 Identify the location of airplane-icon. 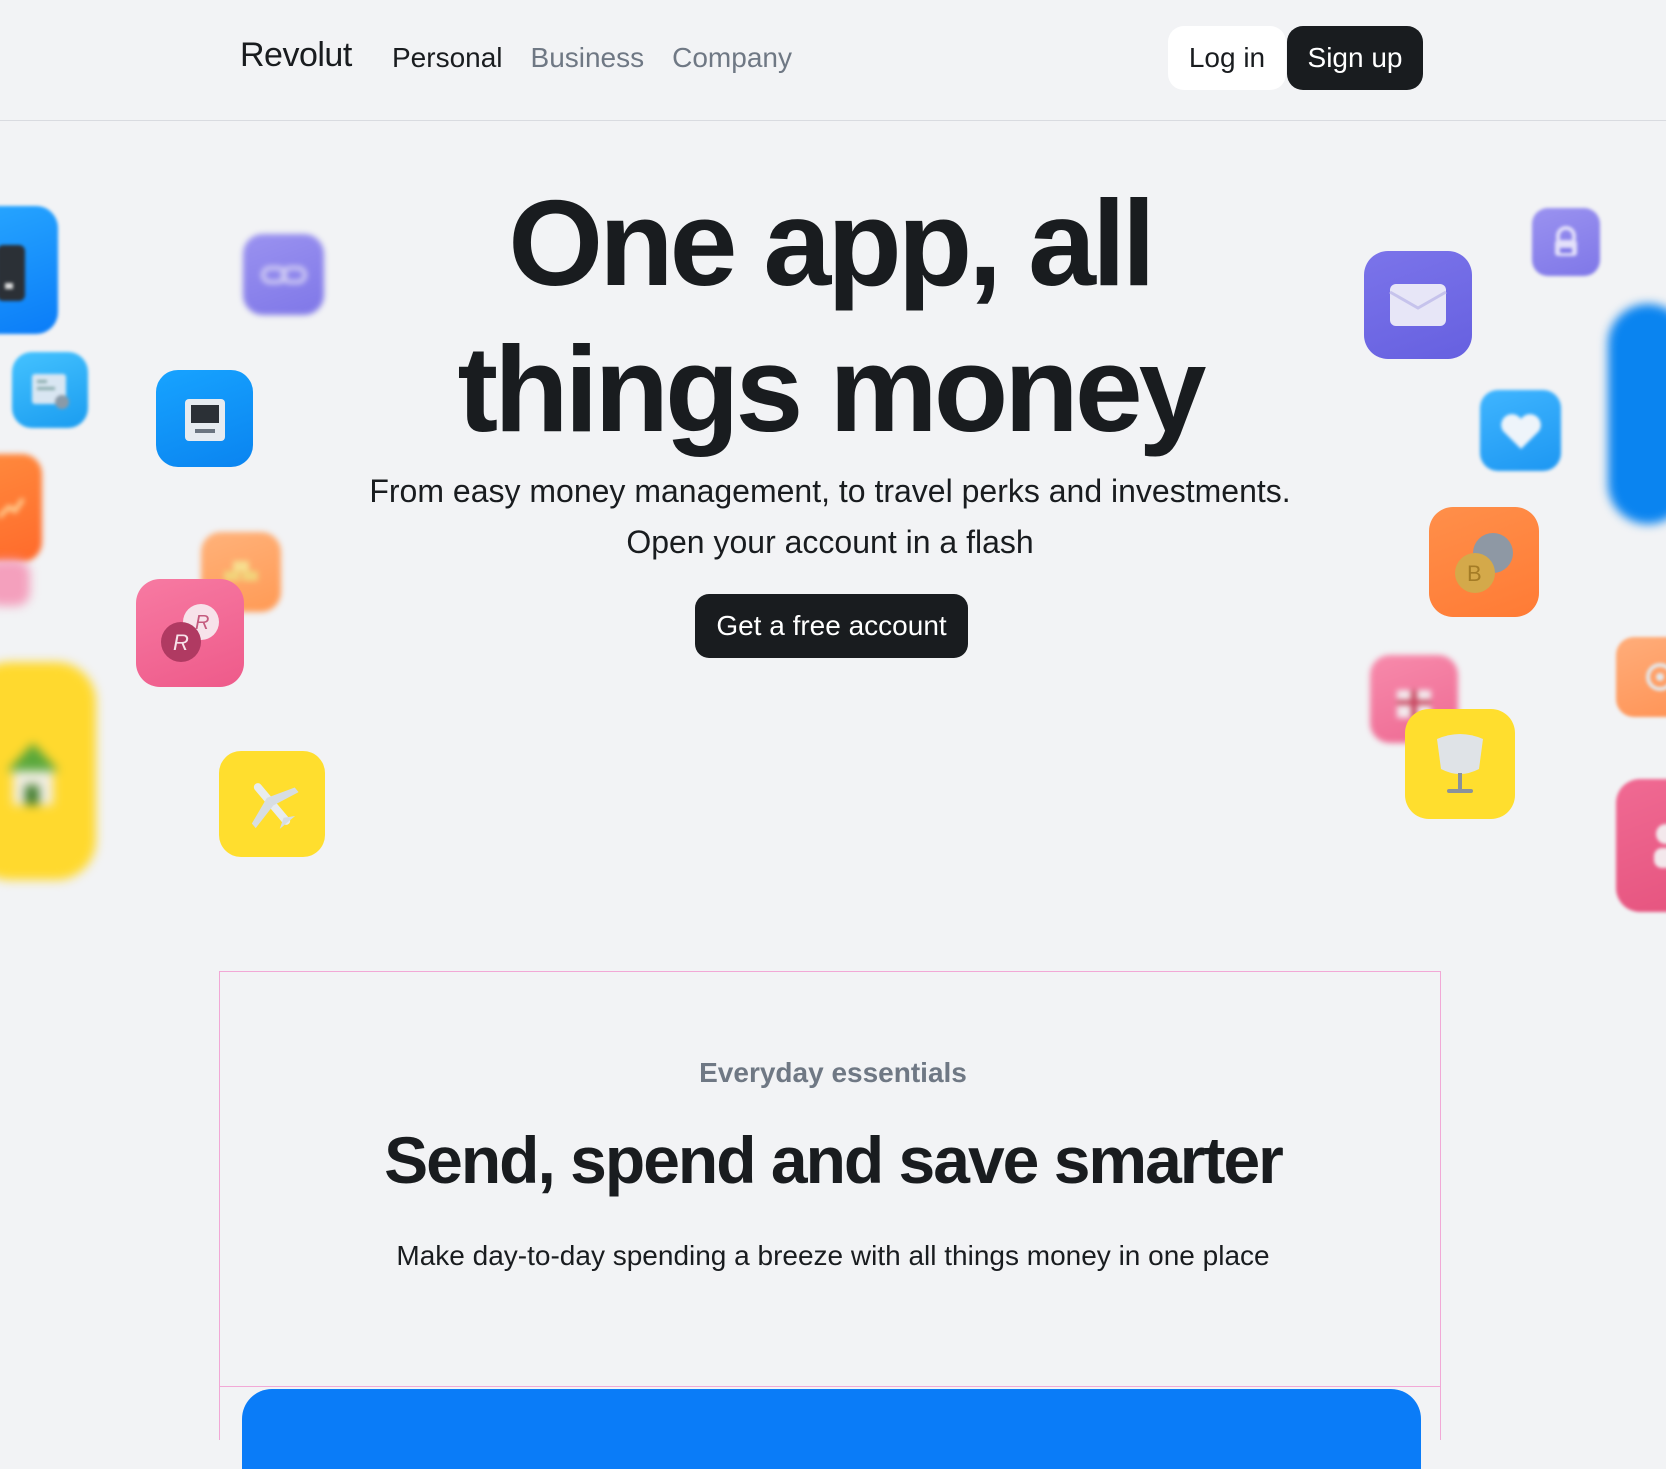
(272, 804).